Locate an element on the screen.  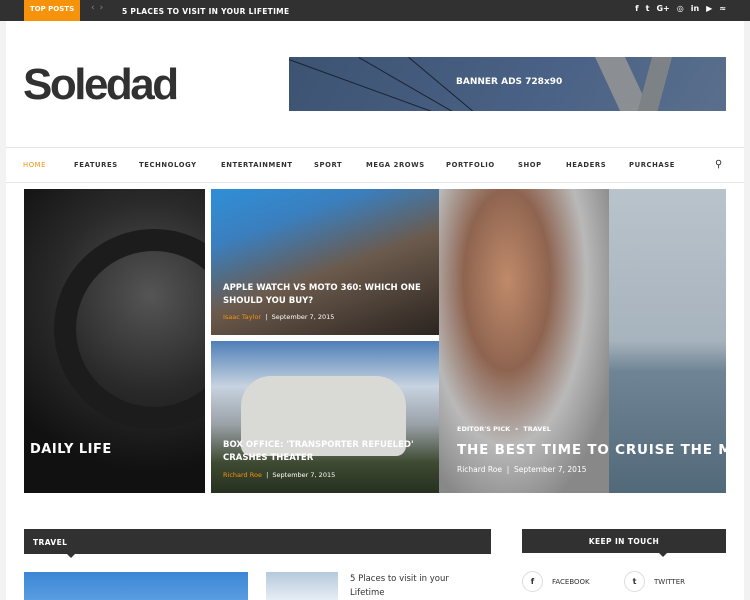
nav-item-headers: HEADERS is located at coordinates (586, 165).